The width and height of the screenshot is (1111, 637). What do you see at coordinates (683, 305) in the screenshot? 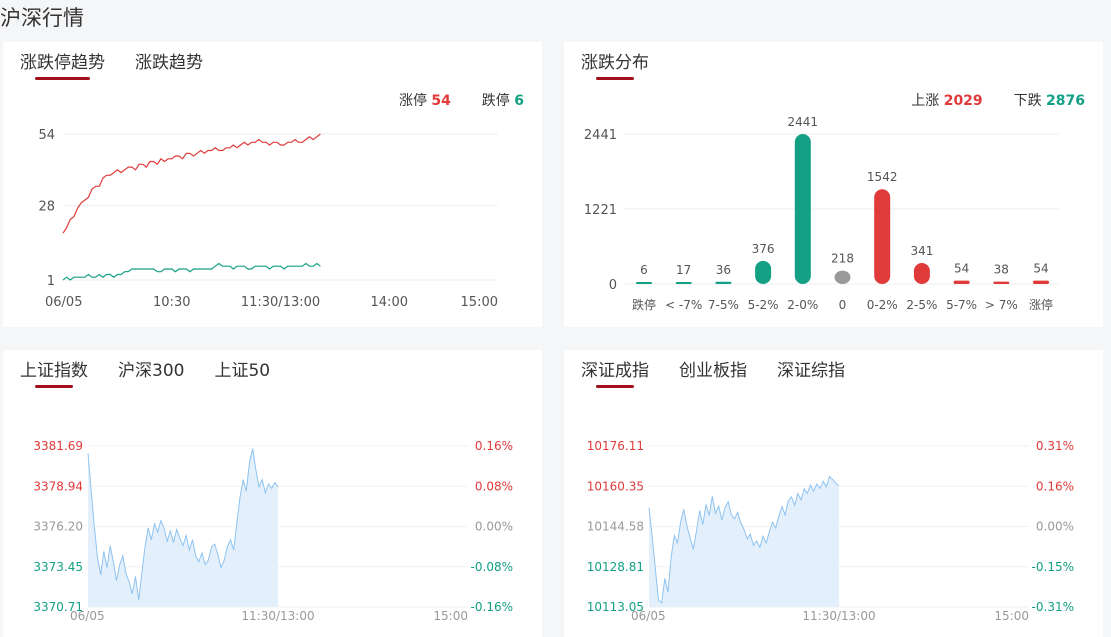
I see `x-tick-label: < -7%` at bounding box center [683, 305].